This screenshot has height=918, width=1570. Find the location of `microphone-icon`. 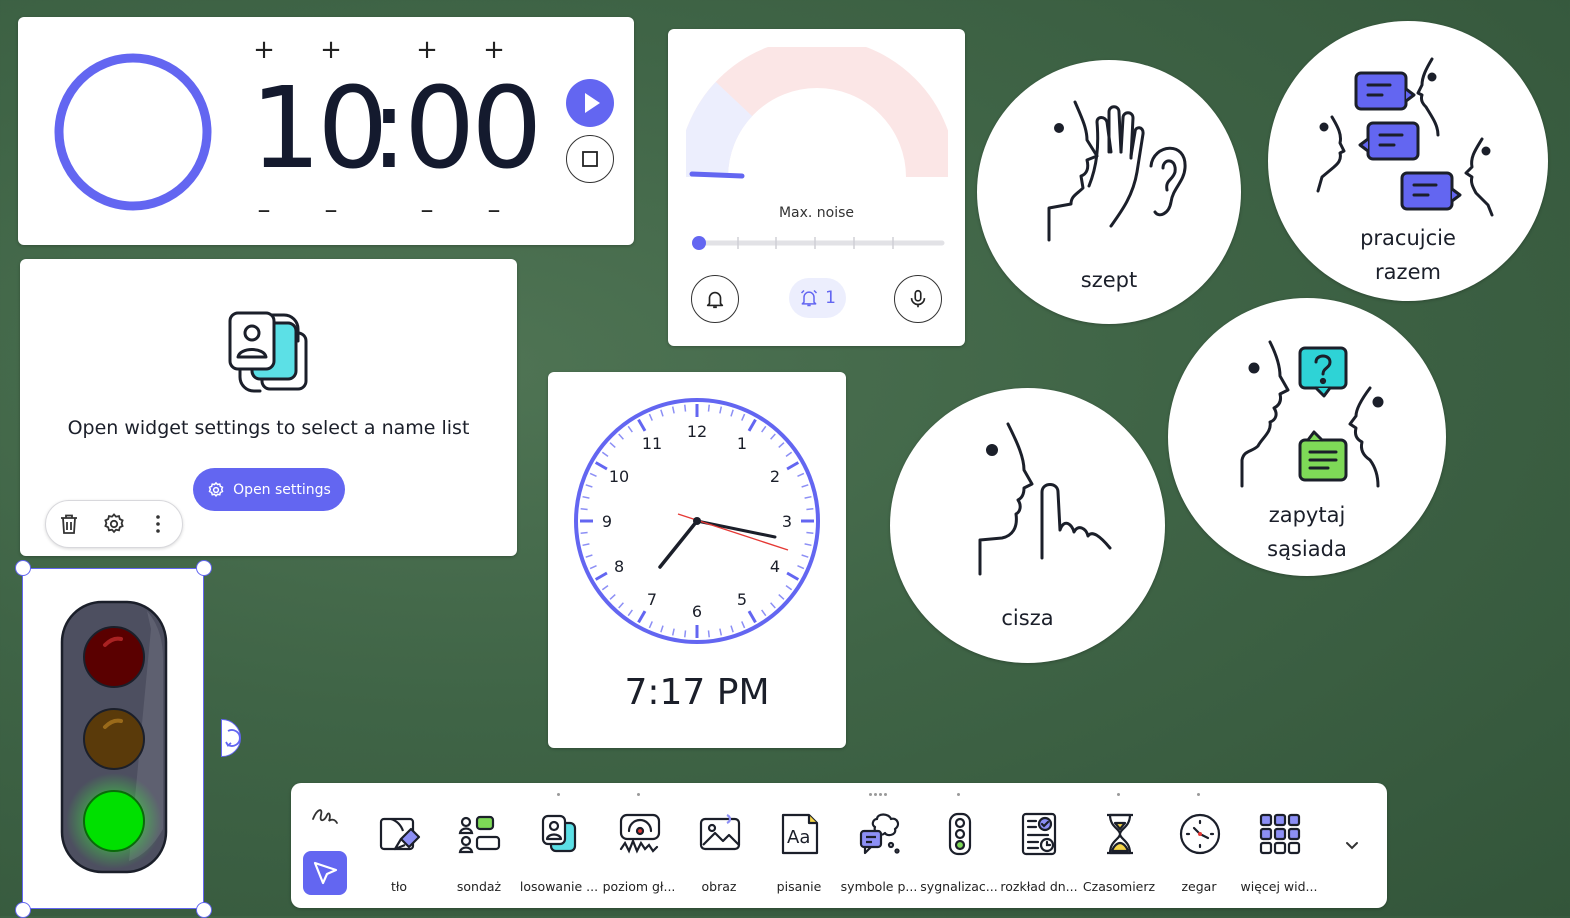

microphone-icon is located at coordinates (918, 298).